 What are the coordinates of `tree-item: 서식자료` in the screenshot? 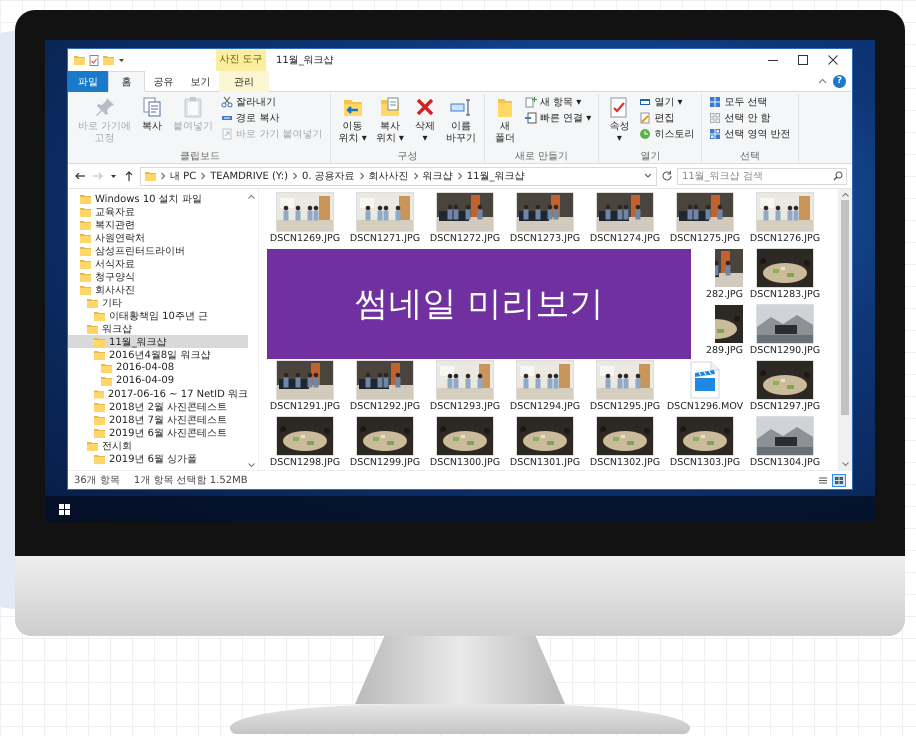 It's located at (158, 263).